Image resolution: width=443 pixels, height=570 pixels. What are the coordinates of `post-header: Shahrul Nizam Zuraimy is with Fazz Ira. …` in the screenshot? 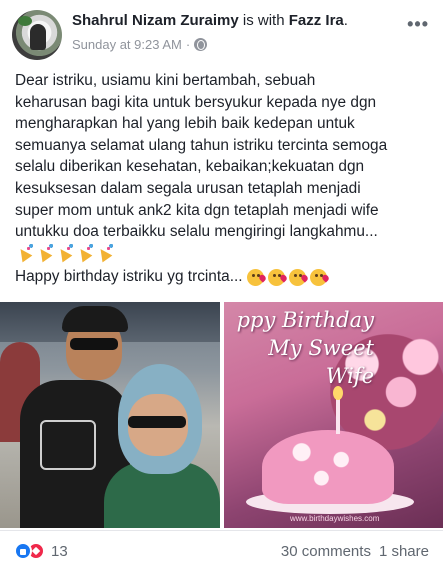 It's located at (221, 32).